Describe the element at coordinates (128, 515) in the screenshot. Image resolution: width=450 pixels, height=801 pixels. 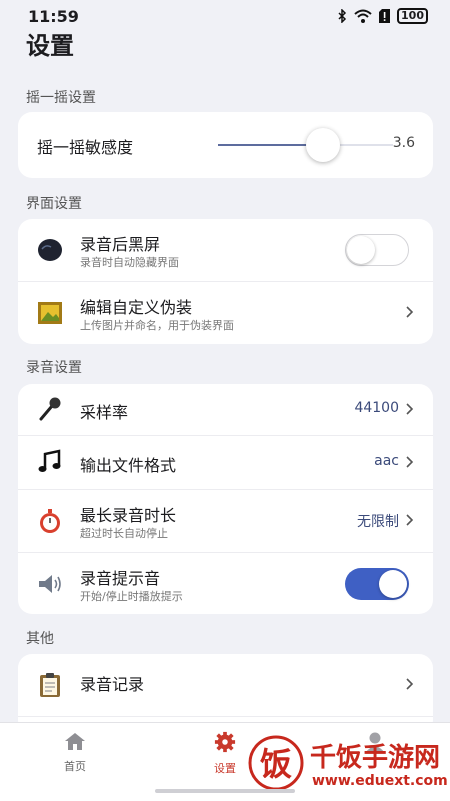
I see `max-duration-label: 最长录音时长` at that location.